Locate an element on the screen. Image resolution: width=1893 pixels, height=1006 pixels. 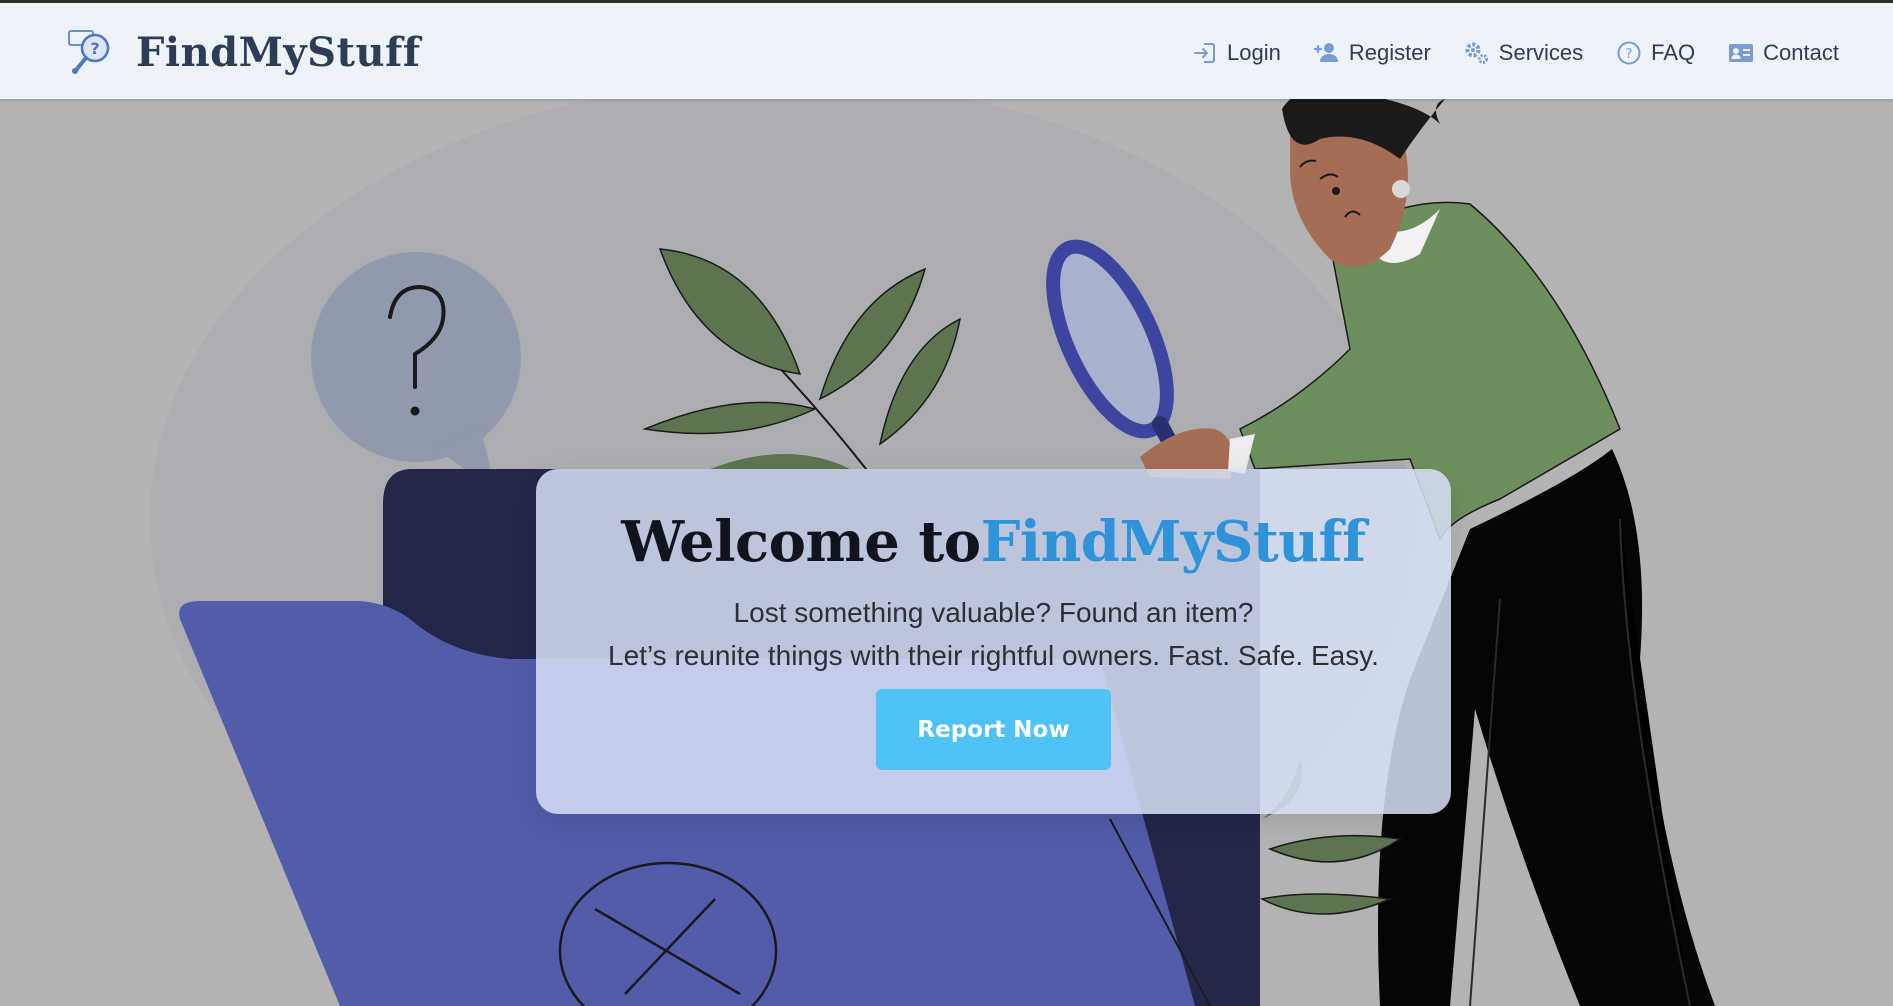
nav-register: Register is located at coordinates (1372, 53).